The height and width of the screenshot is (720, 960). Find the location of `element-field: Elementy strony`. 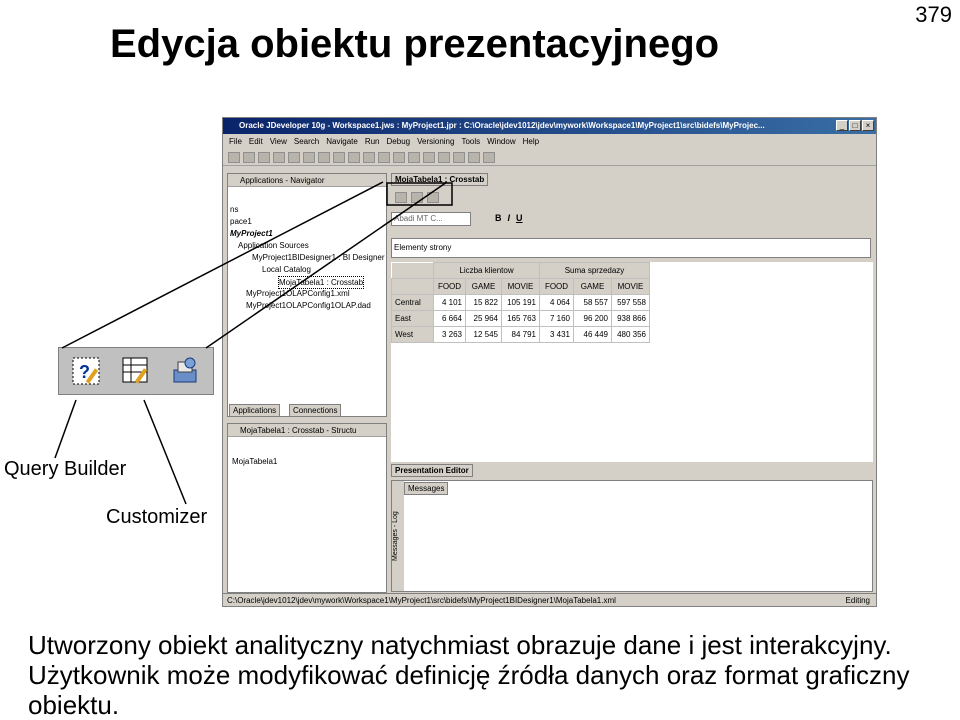

element-field: Elementy strony is located at coordinates (631, 248).